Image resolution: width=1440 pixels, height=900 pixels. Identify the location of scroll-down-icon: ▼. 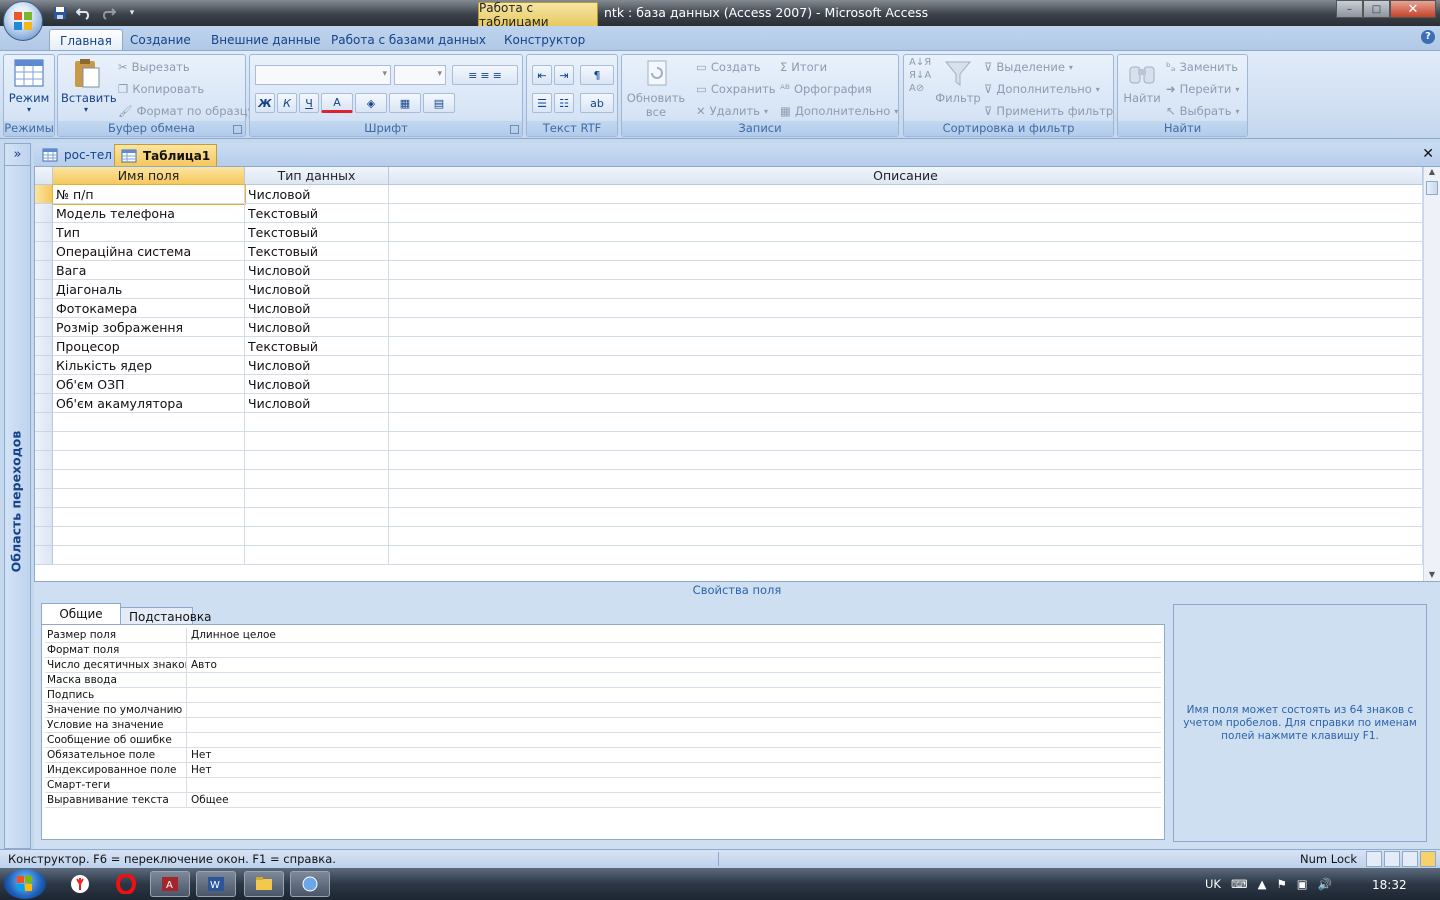
(1432, 574).